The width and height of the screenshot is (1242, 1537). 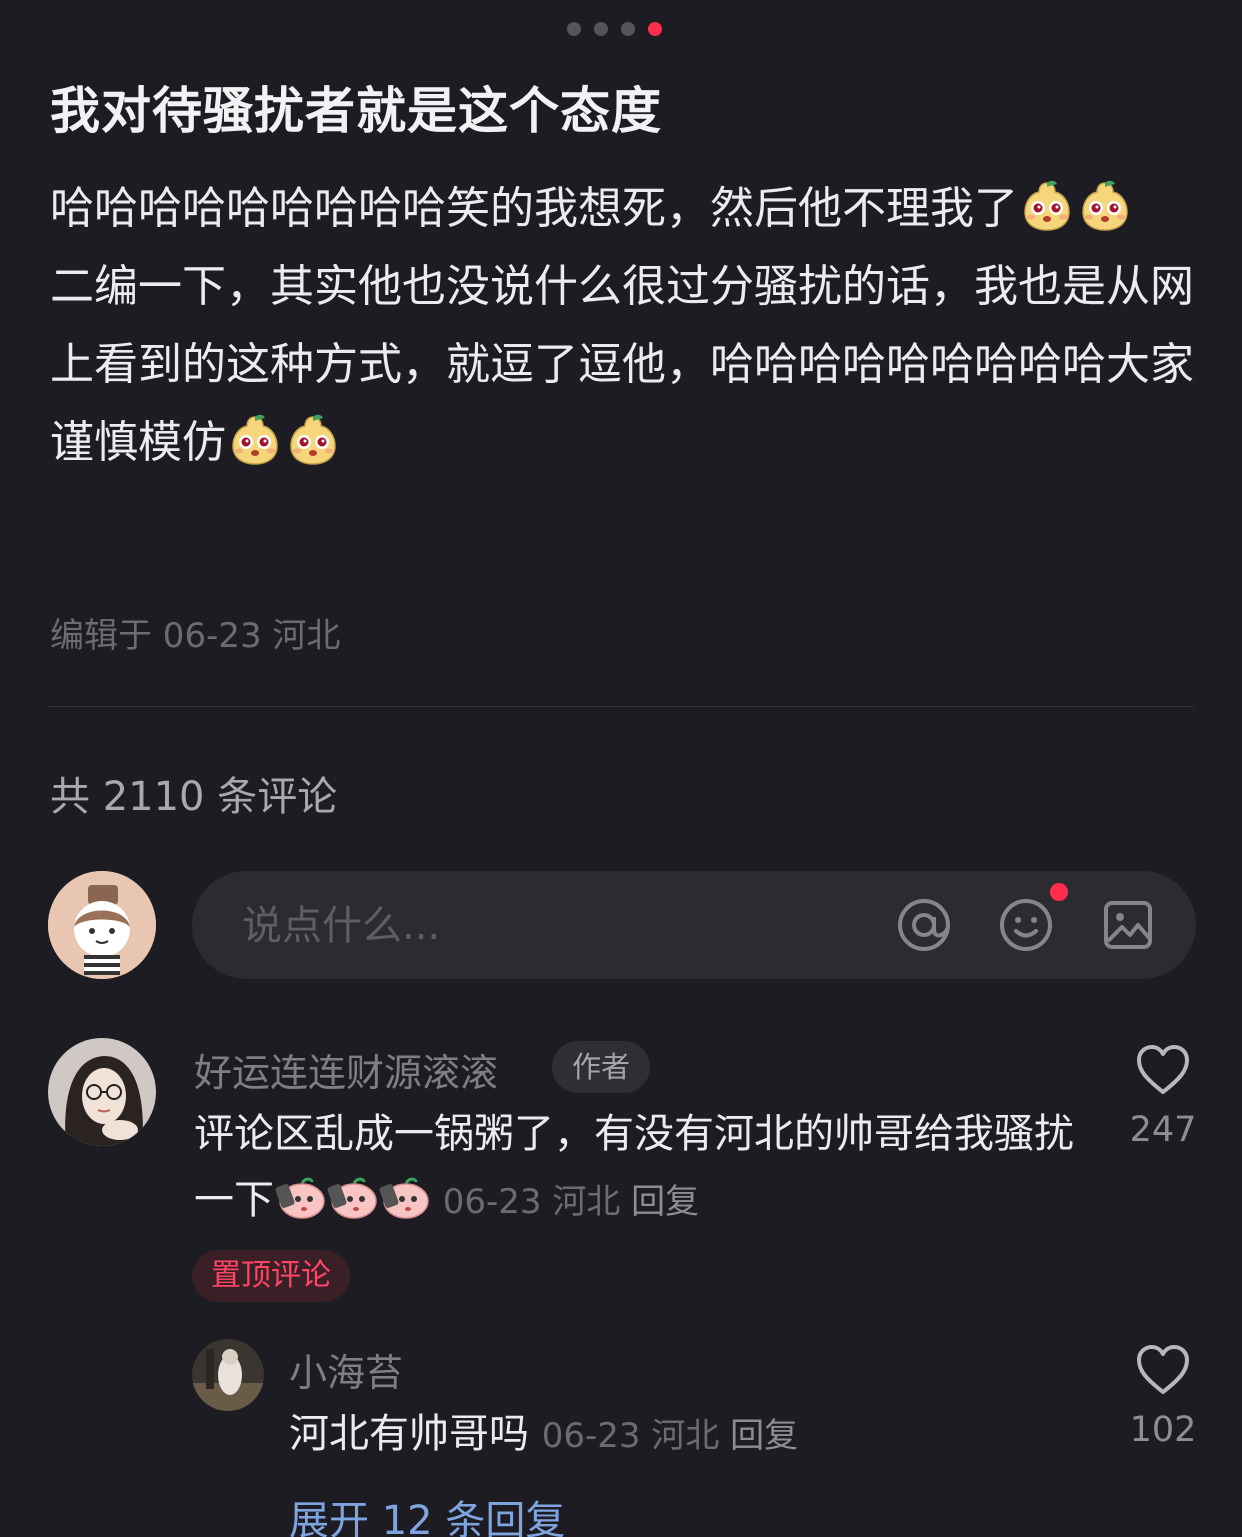 What do you see at coordinates (1128, 925) in the screenshot?
I see `image-icon` at bounding box center [1128, 925].